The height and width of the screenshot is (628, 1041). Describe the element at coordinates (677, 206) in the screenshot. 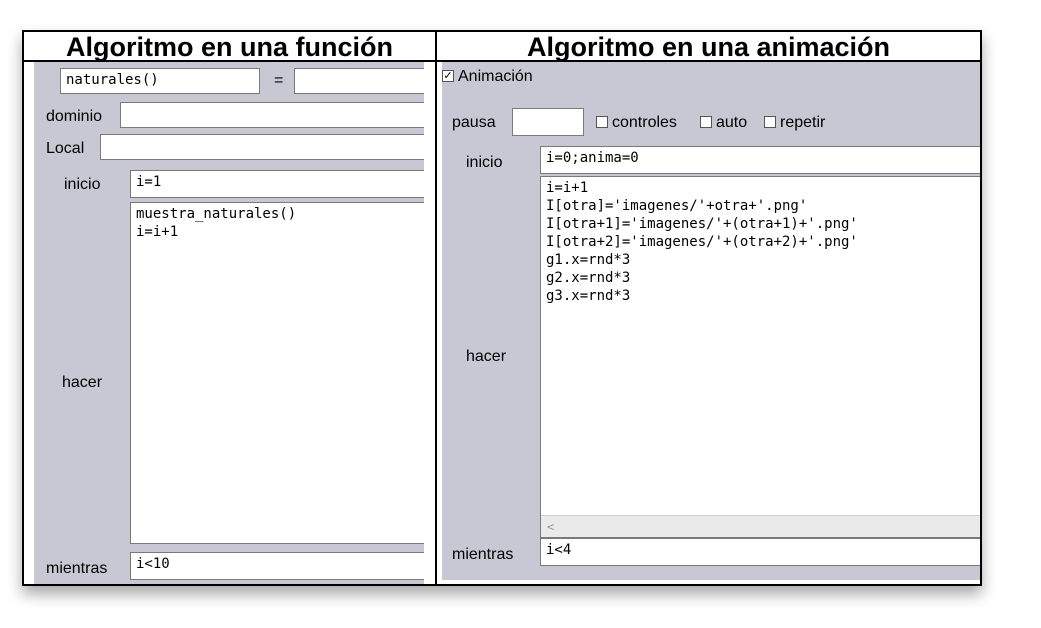

I see `code-line: I[otra]='imagenes/'+otra+'.png'` at that location.